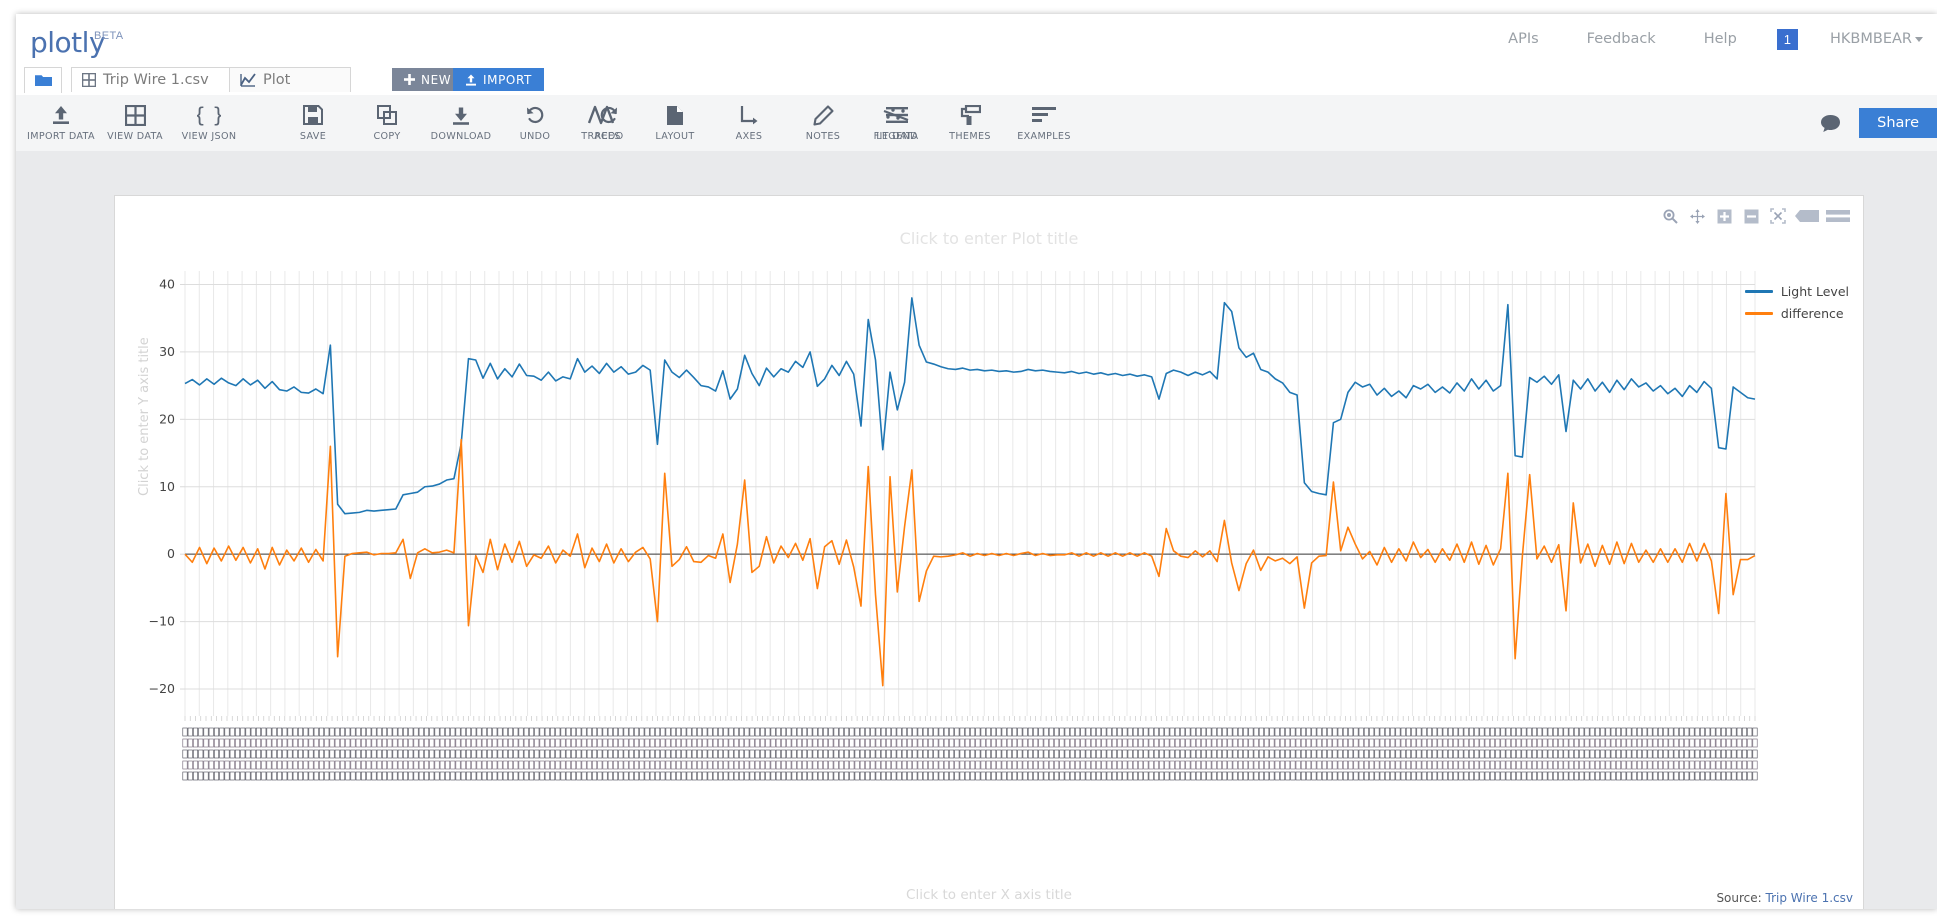  Describe the element at coordinates (601, 136) in the screenshot. I see `toolbar-label: TRACES` at that location.